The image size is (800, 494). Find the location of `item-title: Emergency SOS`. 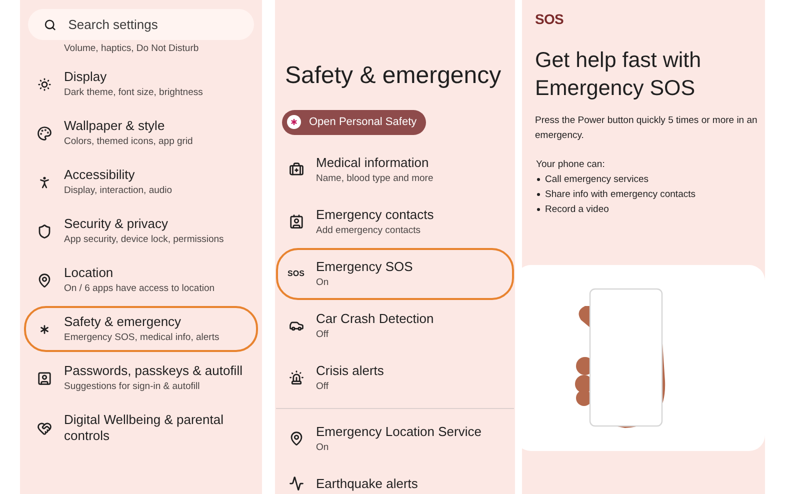

item-title: Emergency SOS is located at coordinates (364, 266).